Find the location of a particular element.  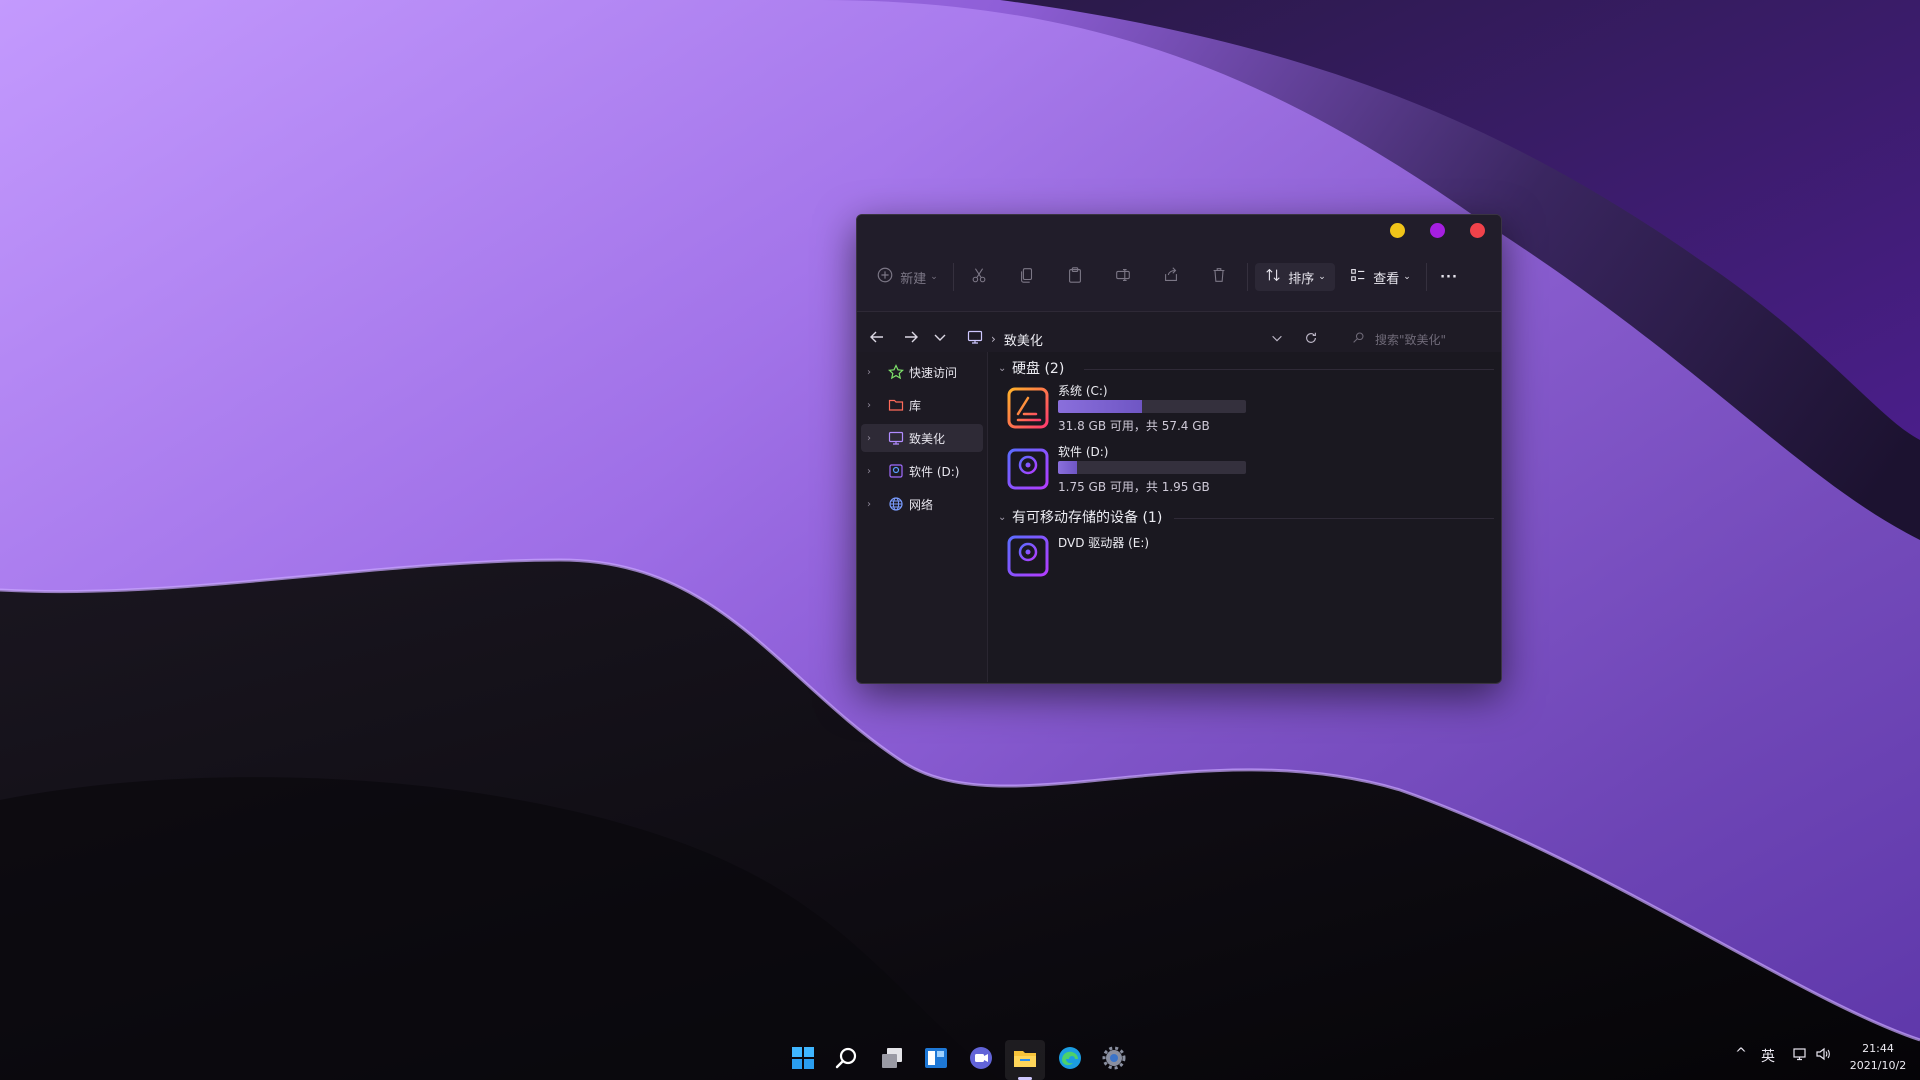

drive-icon is located at coordinates (896, 471).